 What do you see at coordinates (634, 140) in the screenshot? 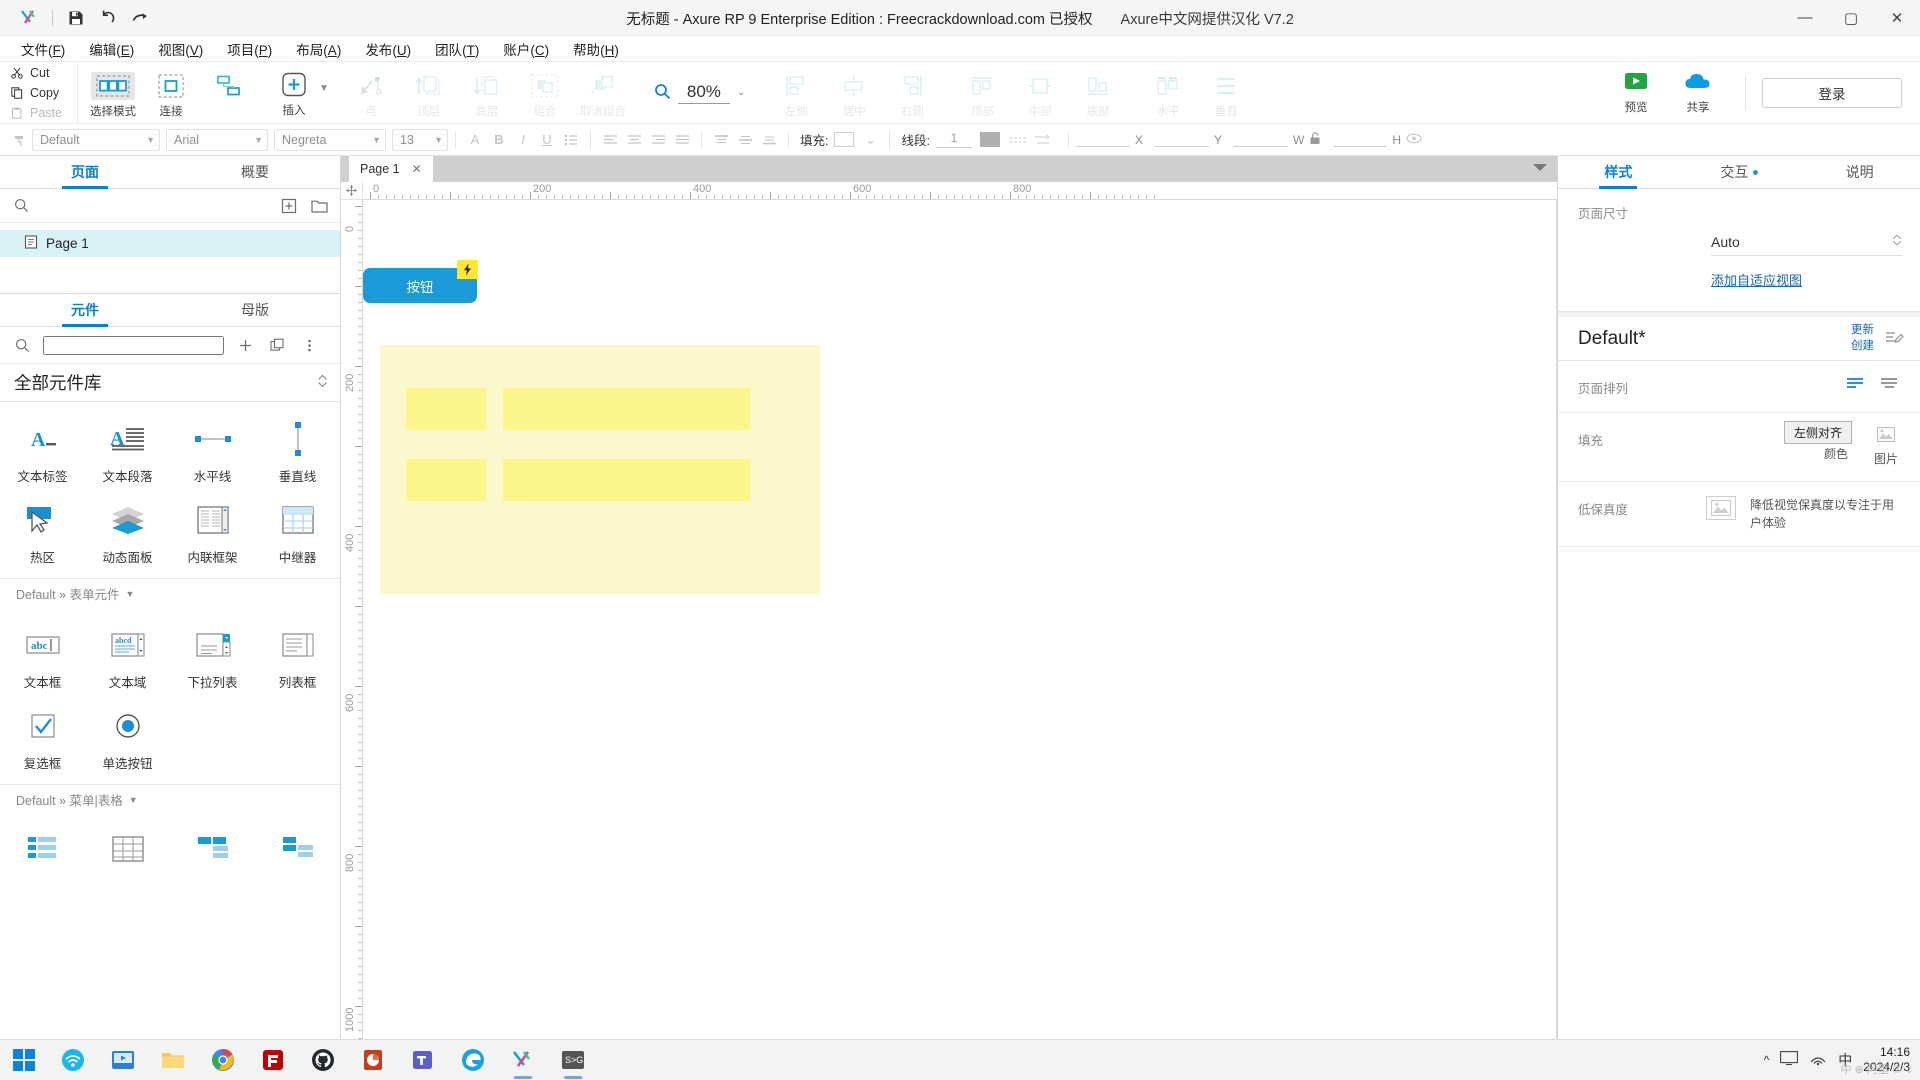
I see `align-center-icon` at bounding box center [634, 140].